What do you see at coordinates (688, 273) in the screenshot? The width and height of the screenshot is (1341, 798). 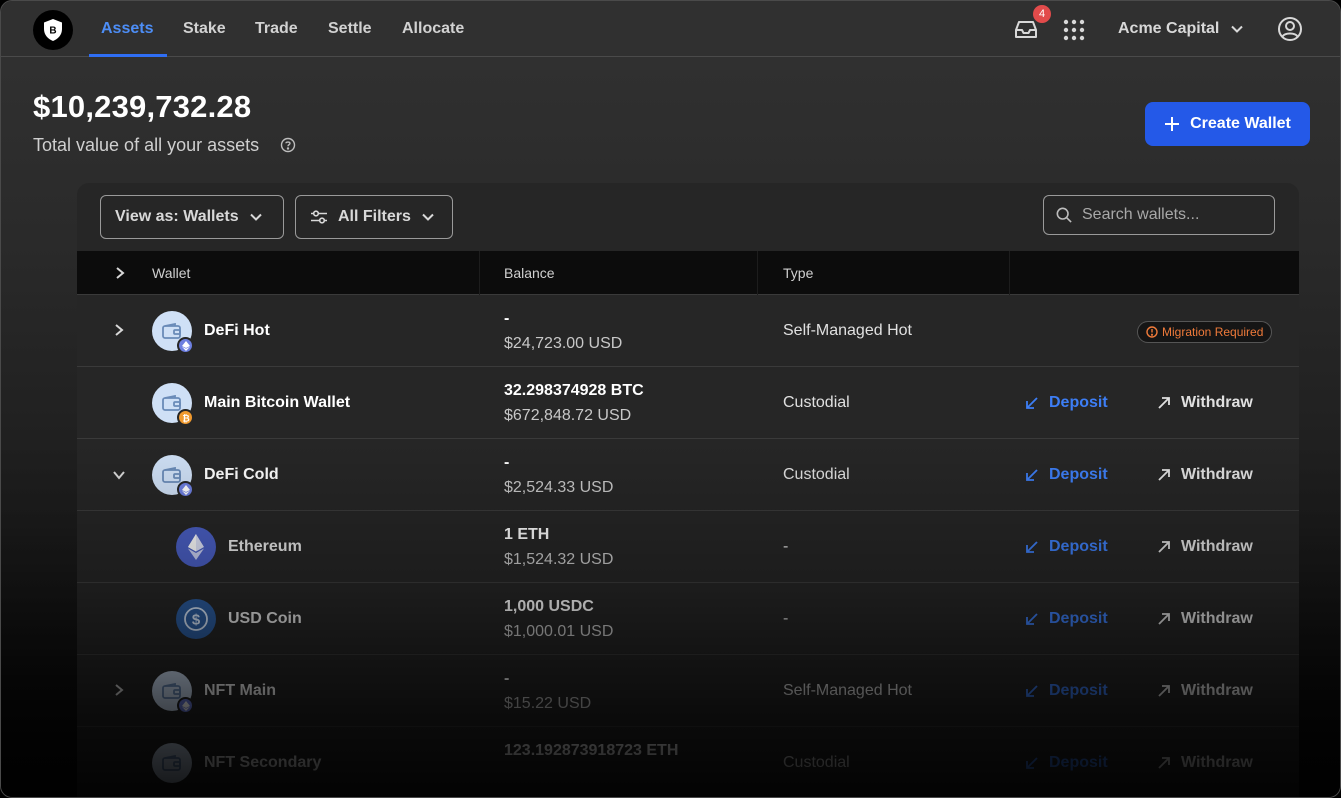 I see `table-header: Wallet Balance Type` at bounding box center [688, 273].